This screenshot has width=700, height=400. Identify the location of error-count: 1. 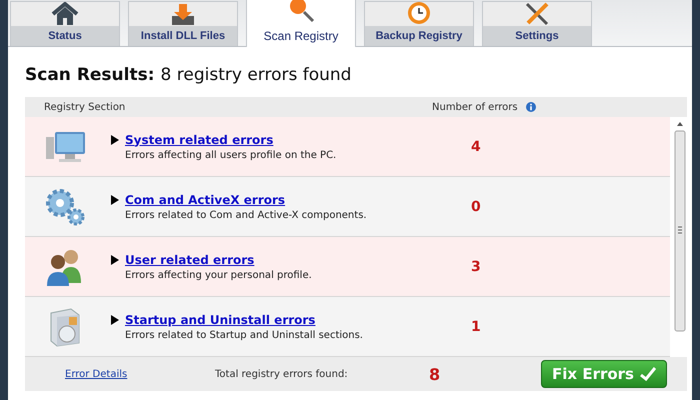
(476, 326).